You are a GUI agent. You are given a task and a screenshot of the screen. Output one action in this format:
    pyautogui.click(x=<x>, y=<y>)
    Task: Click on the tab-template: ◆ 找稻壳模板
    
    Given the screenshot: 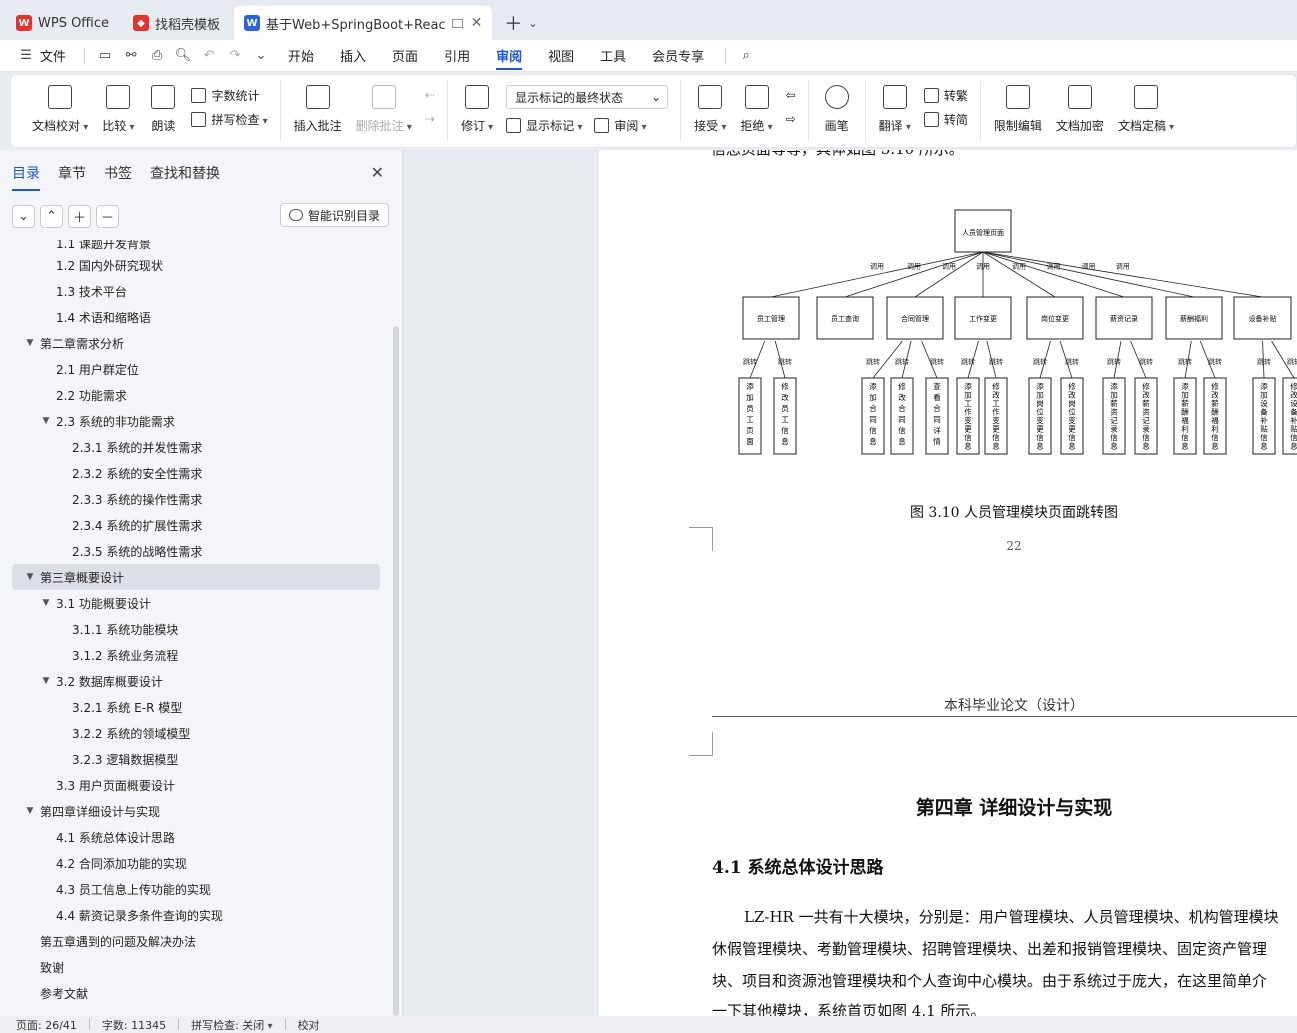 What is the action you would take?
    pyautogui.click(x=176, y=23)
    